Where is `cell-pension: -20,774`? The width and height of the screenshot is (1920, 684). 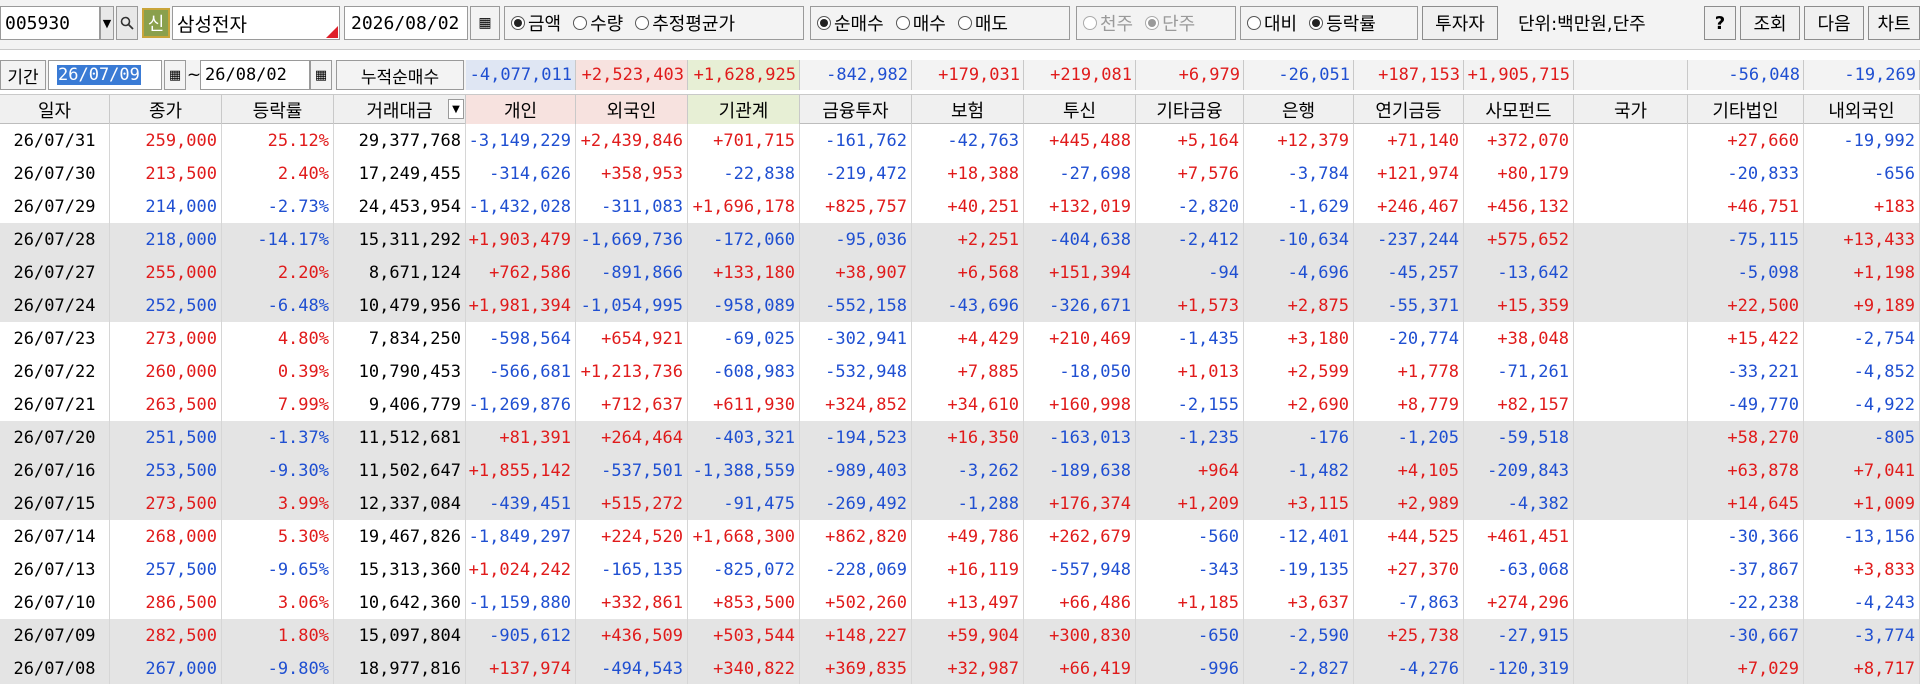
cell-pension: -20,774 is located at coordinates (1409, 338).